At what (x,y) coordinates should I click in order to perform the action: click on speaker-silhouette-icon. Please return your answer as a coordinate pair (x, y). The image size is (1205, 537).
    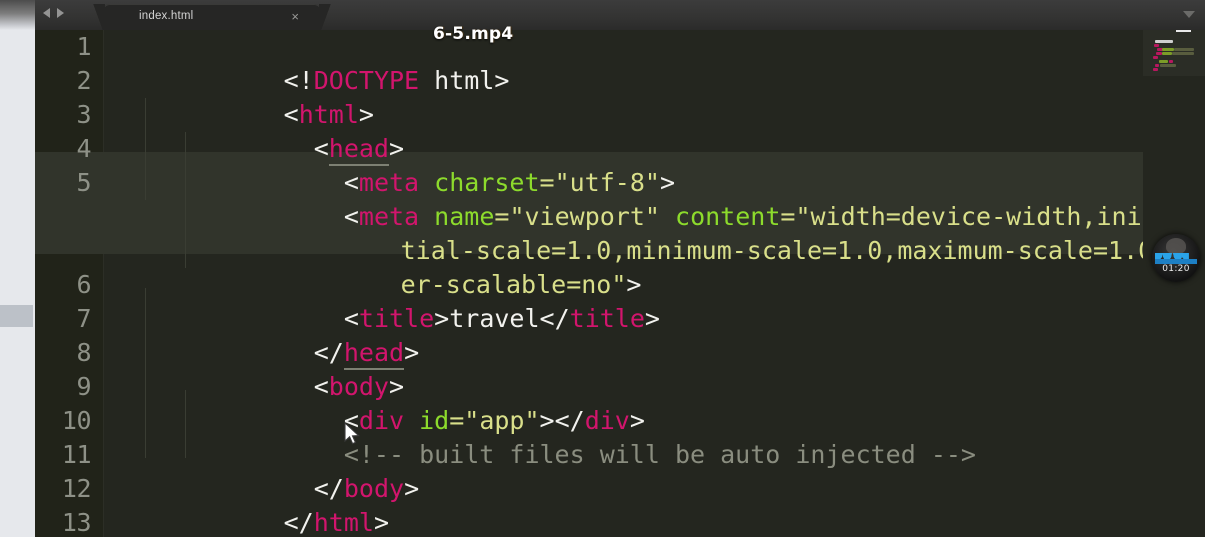
    Looking at the image, I should click on (1176, 246).